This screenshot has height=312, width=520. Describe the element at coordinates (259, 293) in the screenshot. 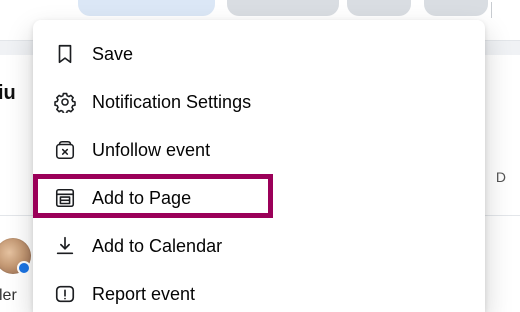

I see `menu-item-report-event: Report event` at that location.